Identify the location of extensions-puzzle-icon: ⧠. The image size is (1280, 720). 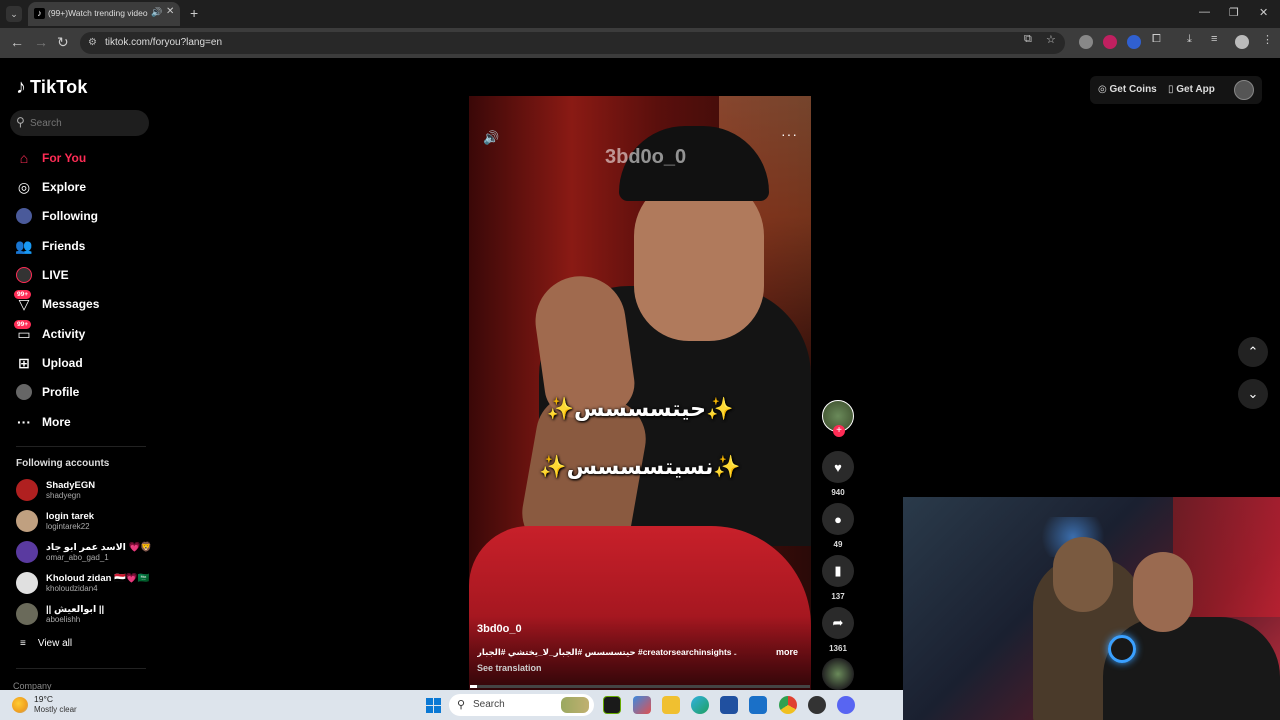
(1156, 39).